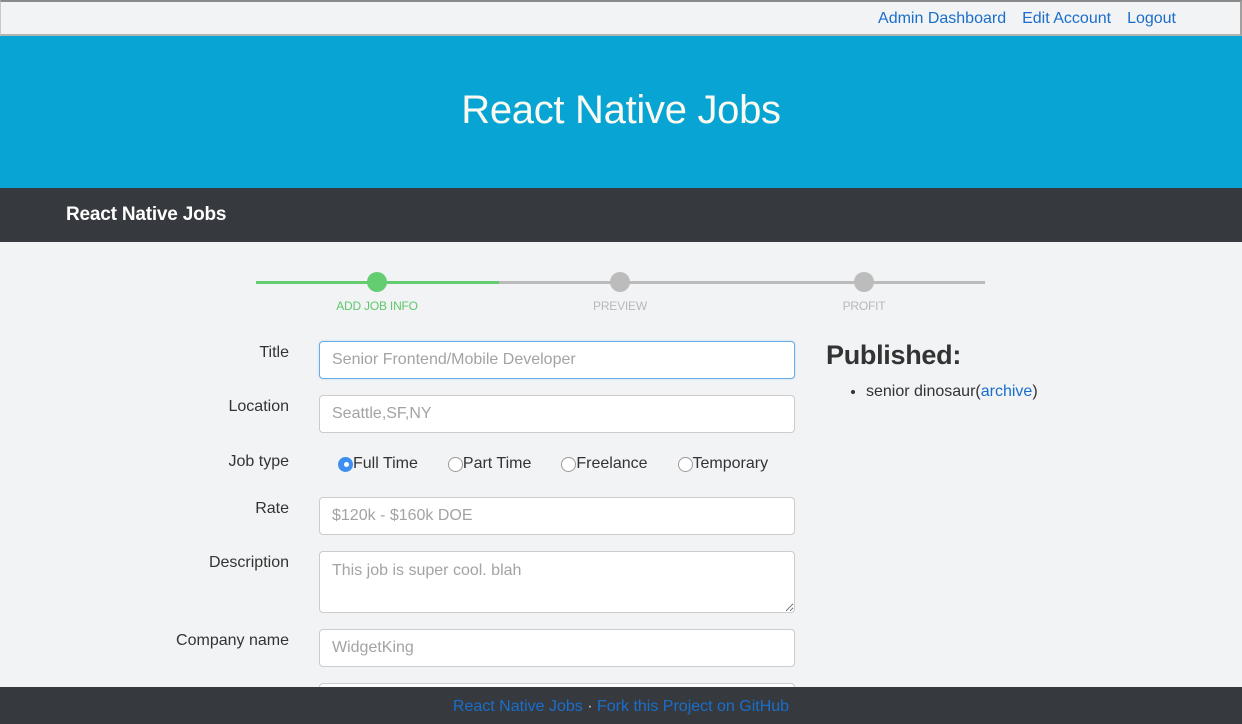 The width and height of the screenshot is (1242, 724). What do you see at coordinates (894, 355) in the screenshot?
I see `published-heading: Published:` at bounding box center [894, 355].